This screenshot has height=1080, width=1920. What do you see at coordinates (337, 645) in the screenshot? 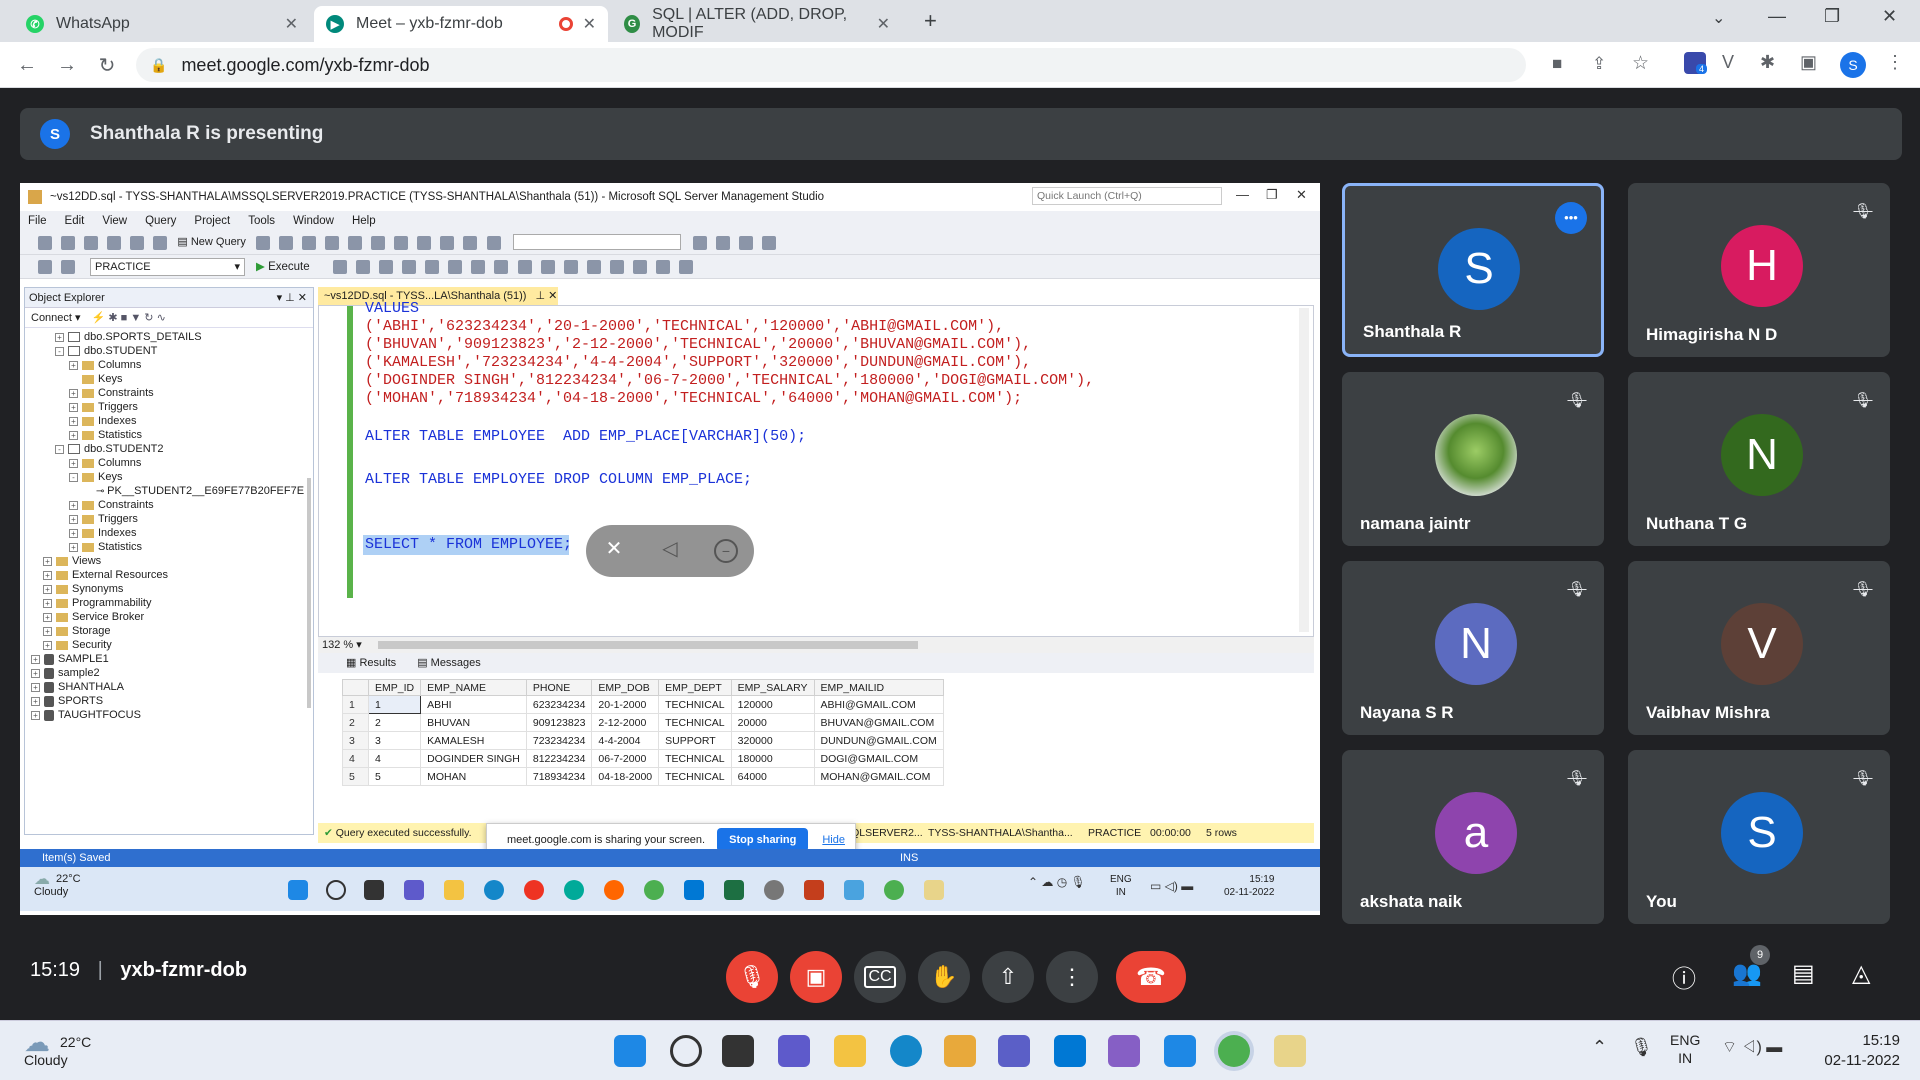
I see `zoom-level: 132 %` at bounding box center [337, 645].